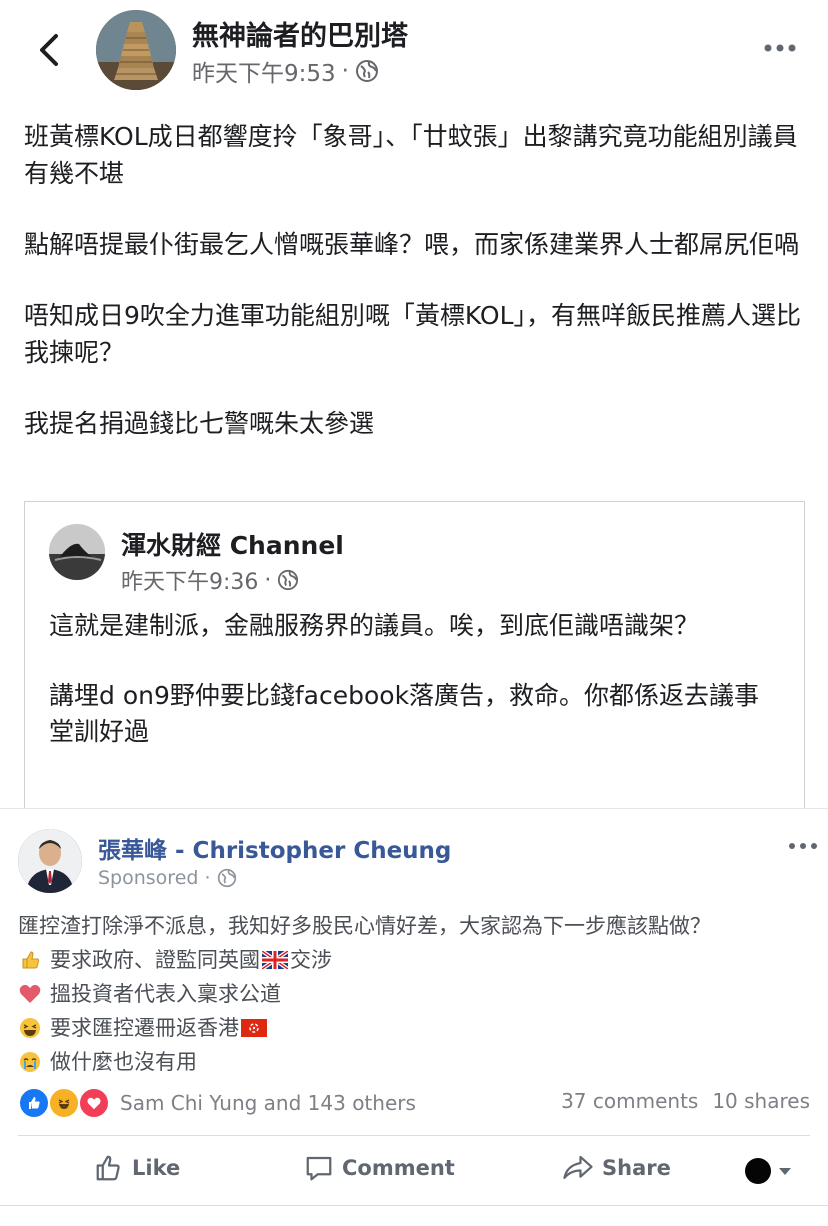 The height and width of the screenshot is (1226, 828). Describe the element at coordinates (761, 1101) in the screenshot. I see `shares-count: 10 shares` at that location.